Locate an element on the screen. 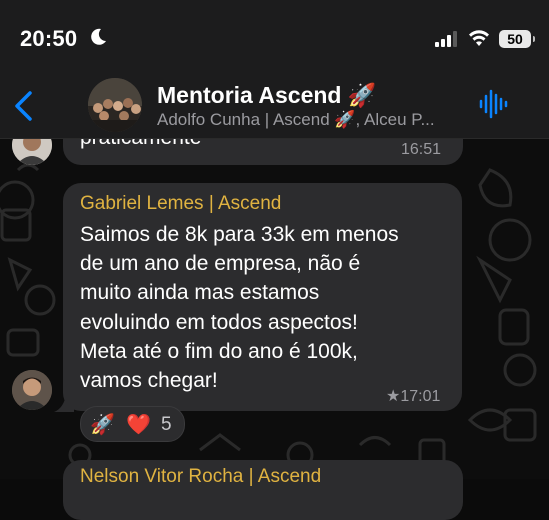 Image resolution: width=549 pixels, height=520 pixels. status-time: 20:50 is located at coordinates (49, 38).